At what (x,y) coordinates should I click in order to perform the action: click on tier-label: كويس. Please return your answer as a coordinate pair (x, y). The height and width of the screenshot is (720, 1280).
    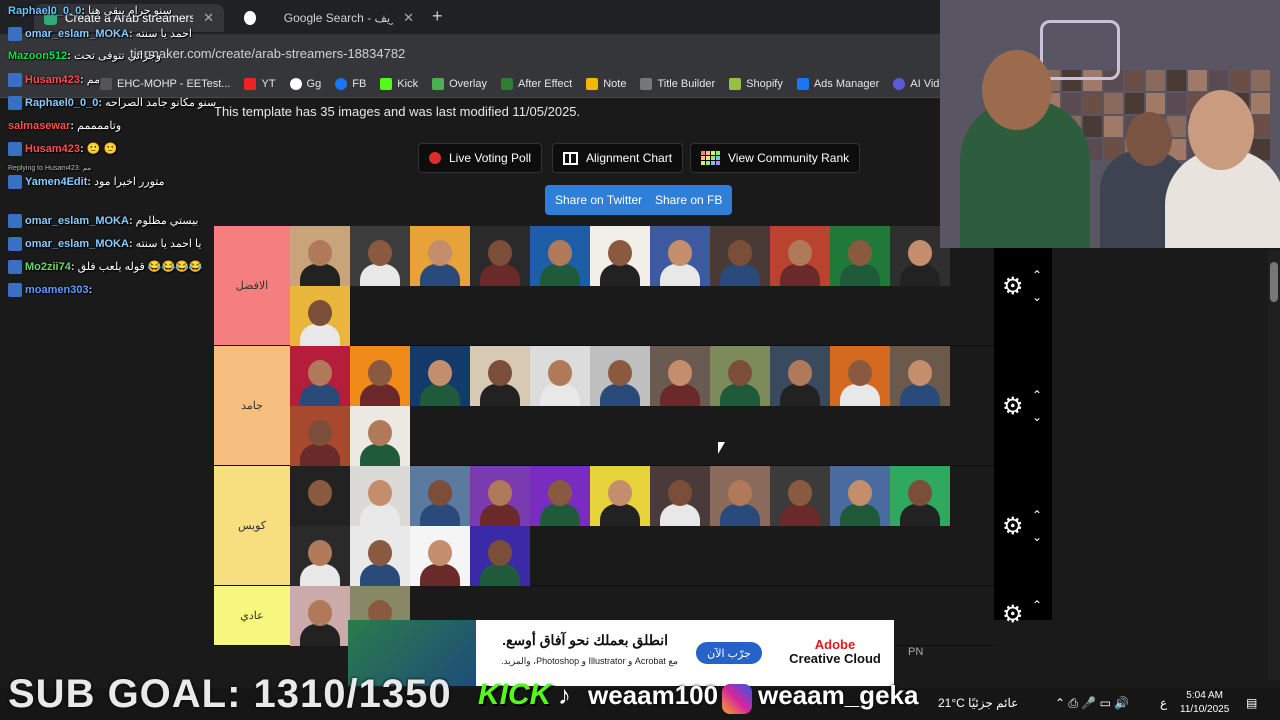
    Looking at the image, I should click on (252, 525).